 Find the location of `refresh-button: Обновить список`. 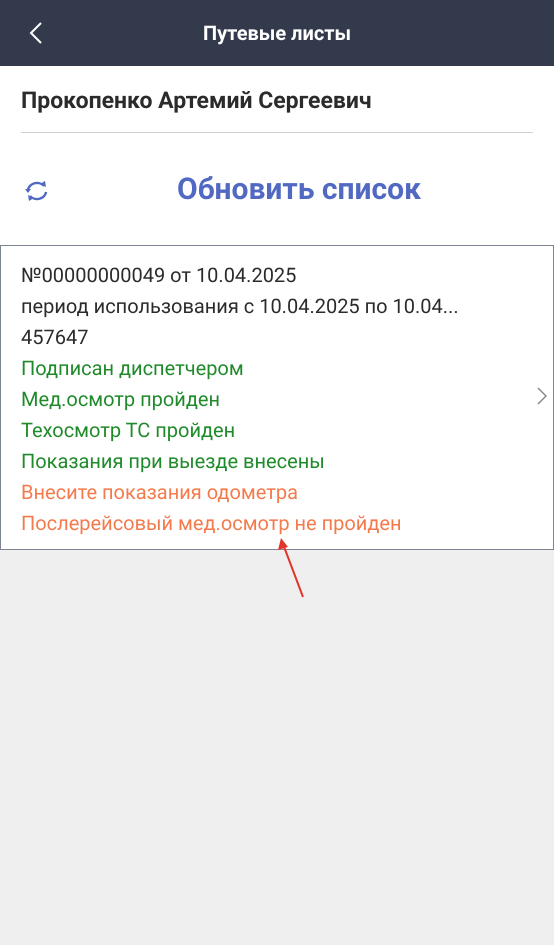

refresh-button: Обновить список is located at coordinates (277, 189).